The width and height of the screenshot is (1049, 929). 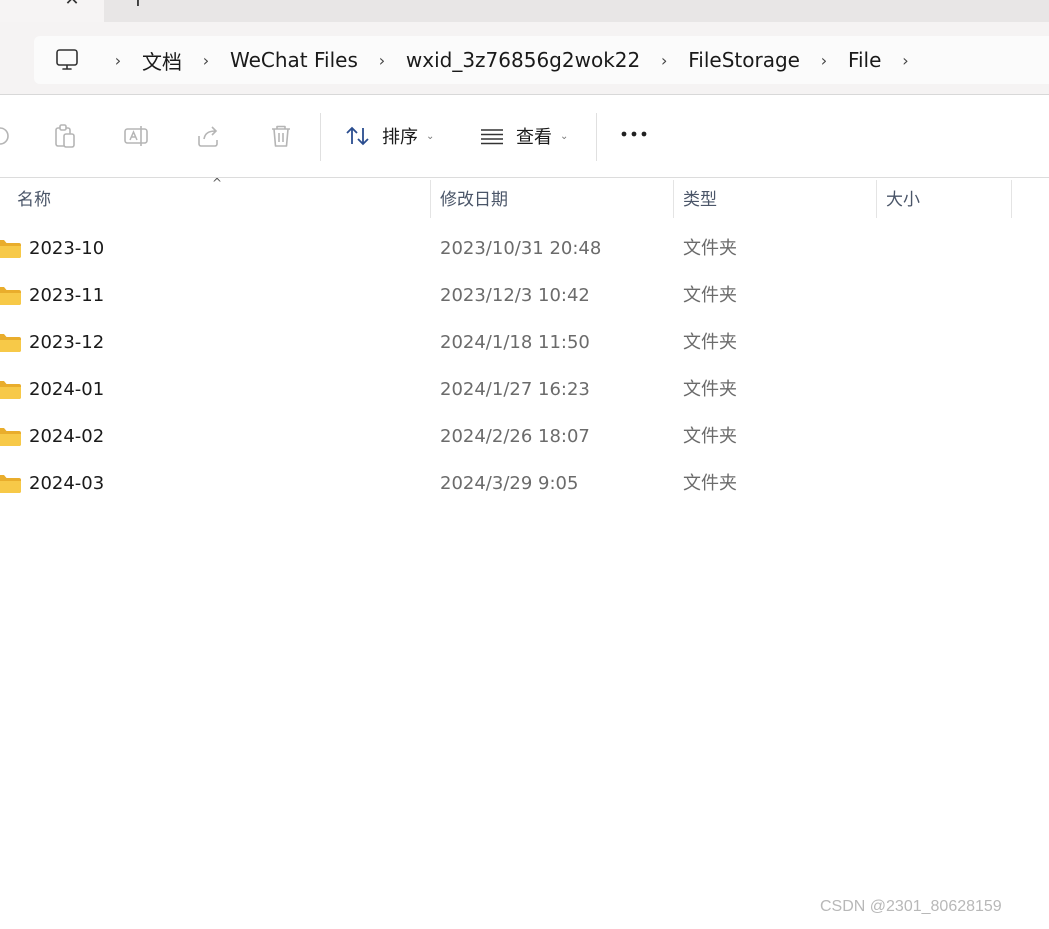 I want to click on file-name: 2024-03, so click(x=67, y=483).